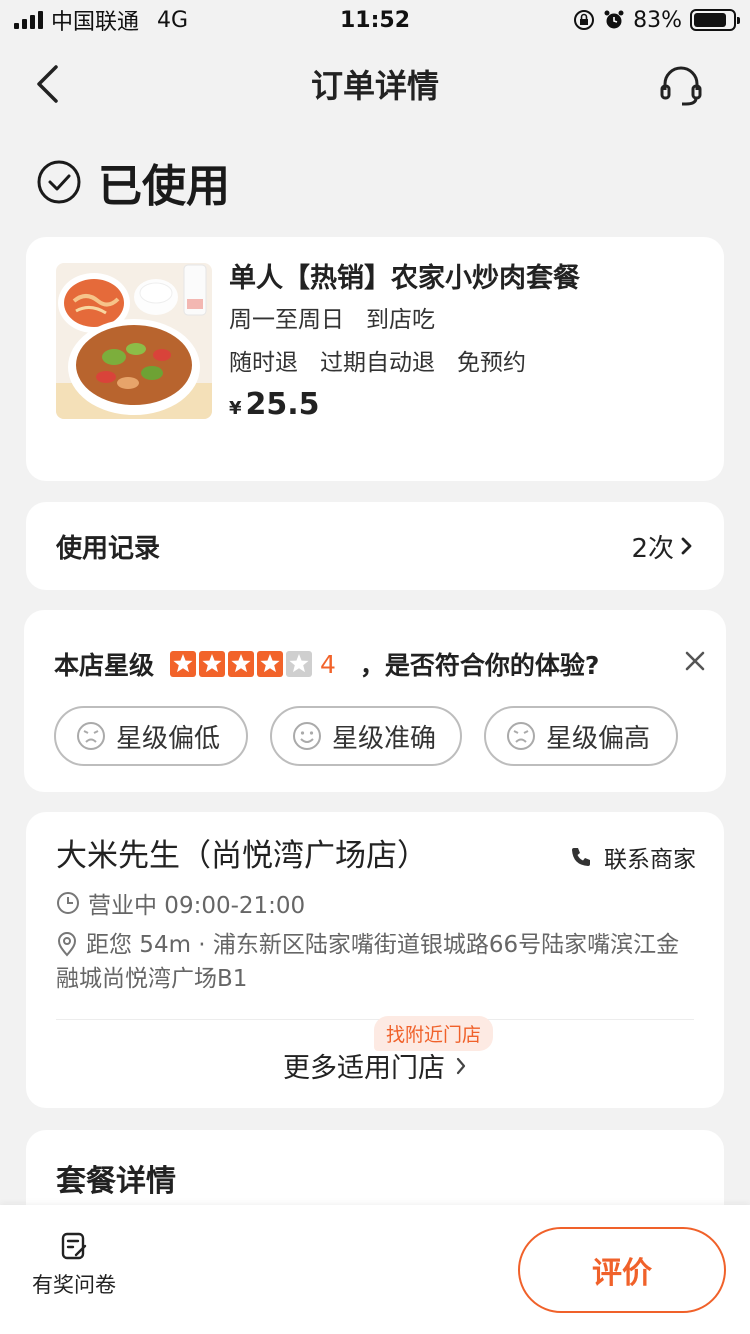 This screenshot has height=1334, width=750. Describe the element at coordinates (173, 20) in the screenshot. I see `network-label: 4G` at that location.